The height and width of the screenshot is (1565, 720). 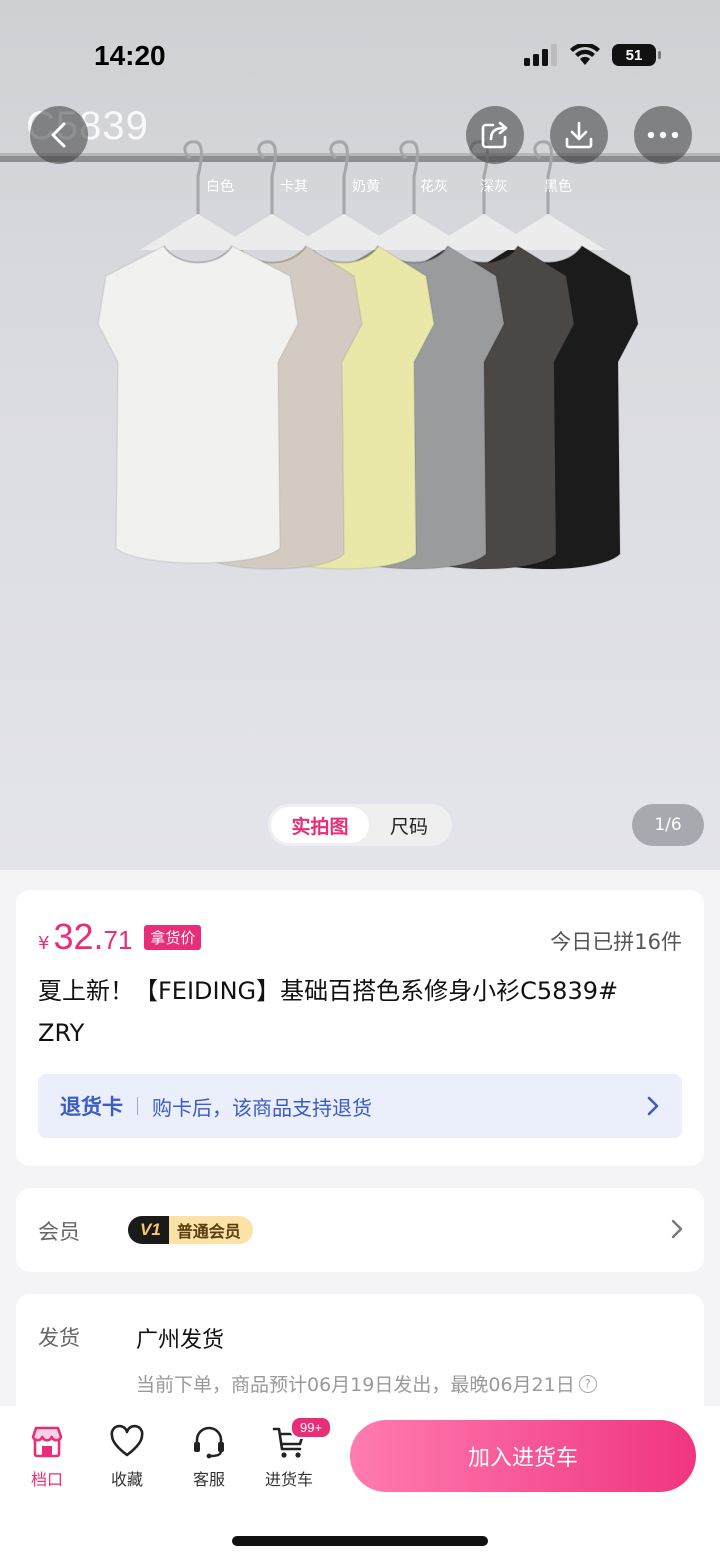 I want to click on color-label-dark-gray: 深灰, so click(x=494, y=187).